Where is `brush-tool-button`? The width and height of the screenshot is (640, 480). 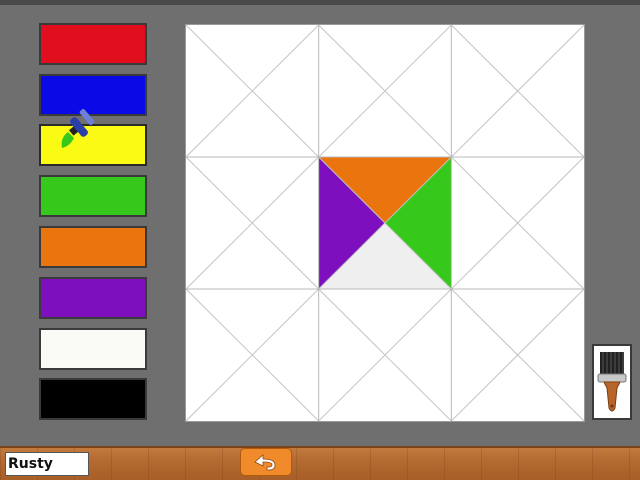 brush-tool-button is located at coordinates (612, 382).